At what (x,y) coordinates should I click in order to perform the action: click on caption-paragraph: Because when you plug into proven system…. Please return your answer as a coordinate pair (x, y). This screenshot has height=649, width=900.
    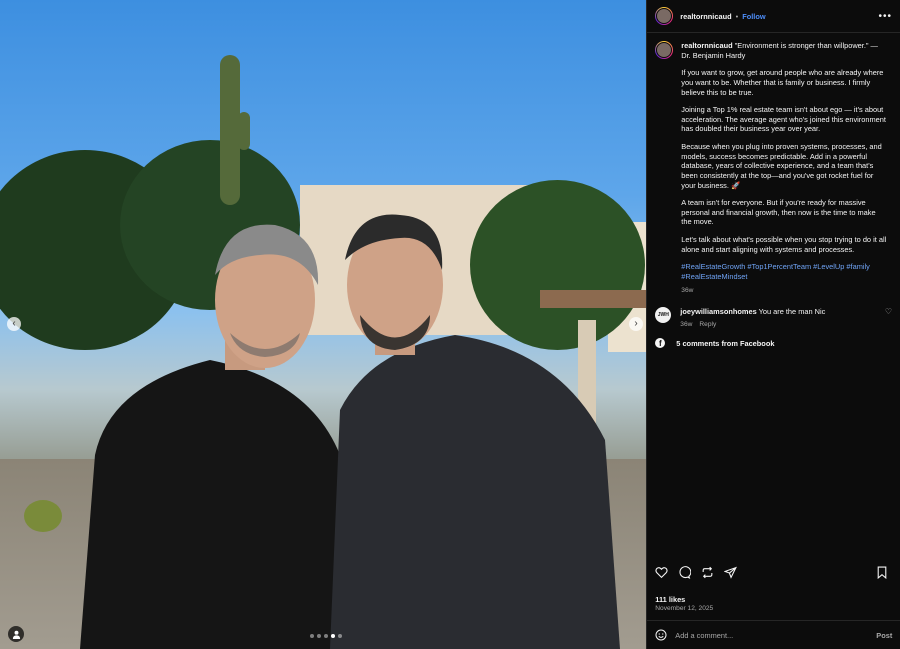
    Looking at the image, I should click on (781, 166).